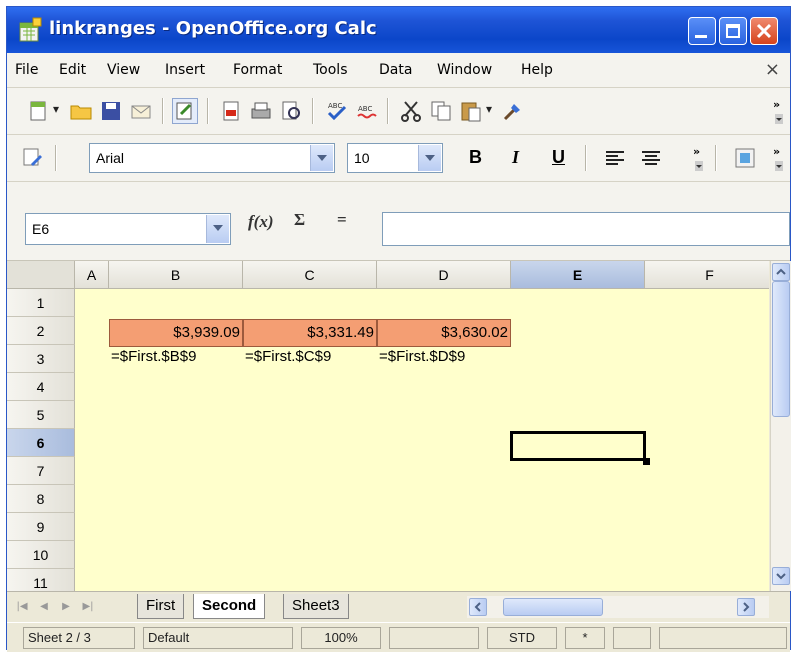  What do you see at coordinates (41, 415) in the screenshot?
I see `row-header: 5` at bounding box center [41, 415].